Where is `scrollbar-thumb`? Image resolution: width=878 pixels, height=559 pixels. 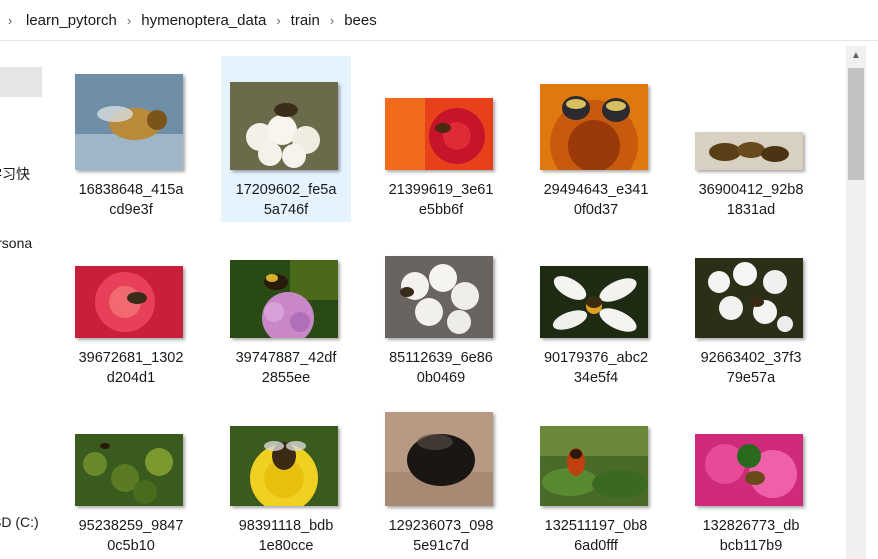 scrollbar-thumb is located at coordinates (856, 124).